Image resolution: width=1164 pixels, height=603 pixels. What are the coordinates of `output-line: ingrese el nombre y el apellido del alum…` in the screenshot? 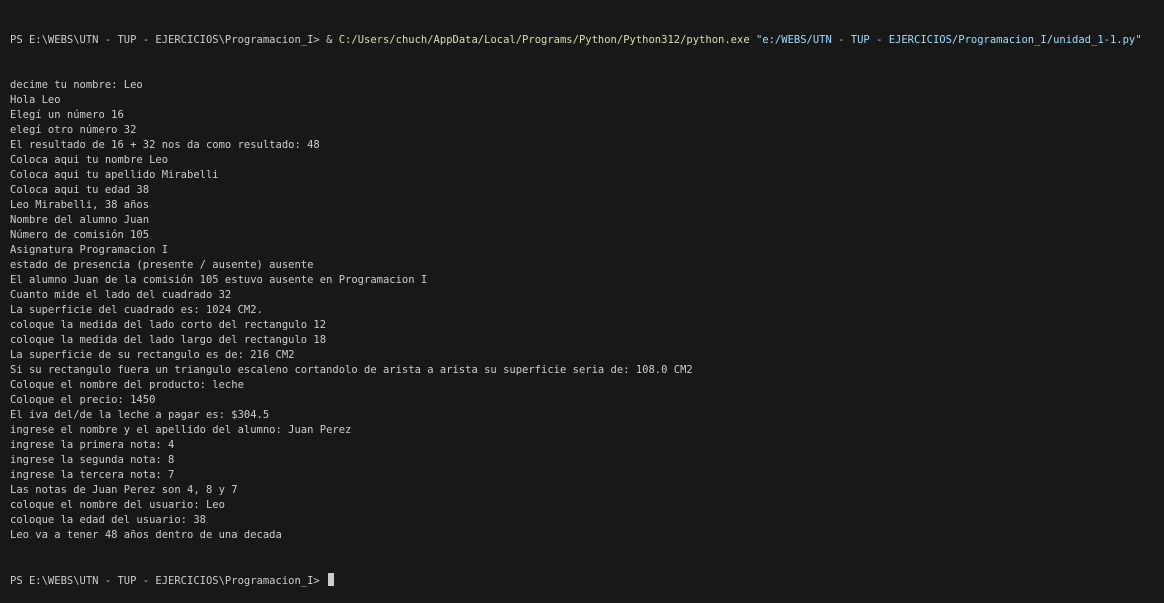 It's located at (181, 430).